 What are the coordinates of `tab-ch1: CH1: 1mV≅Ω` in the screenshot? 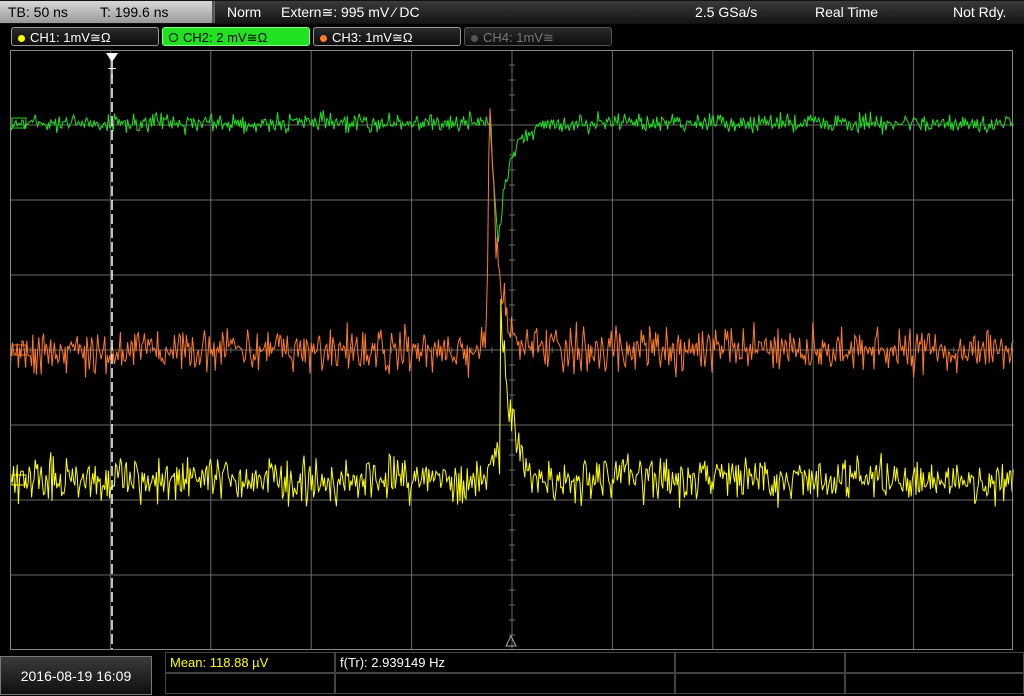 It's located at (85, 36).